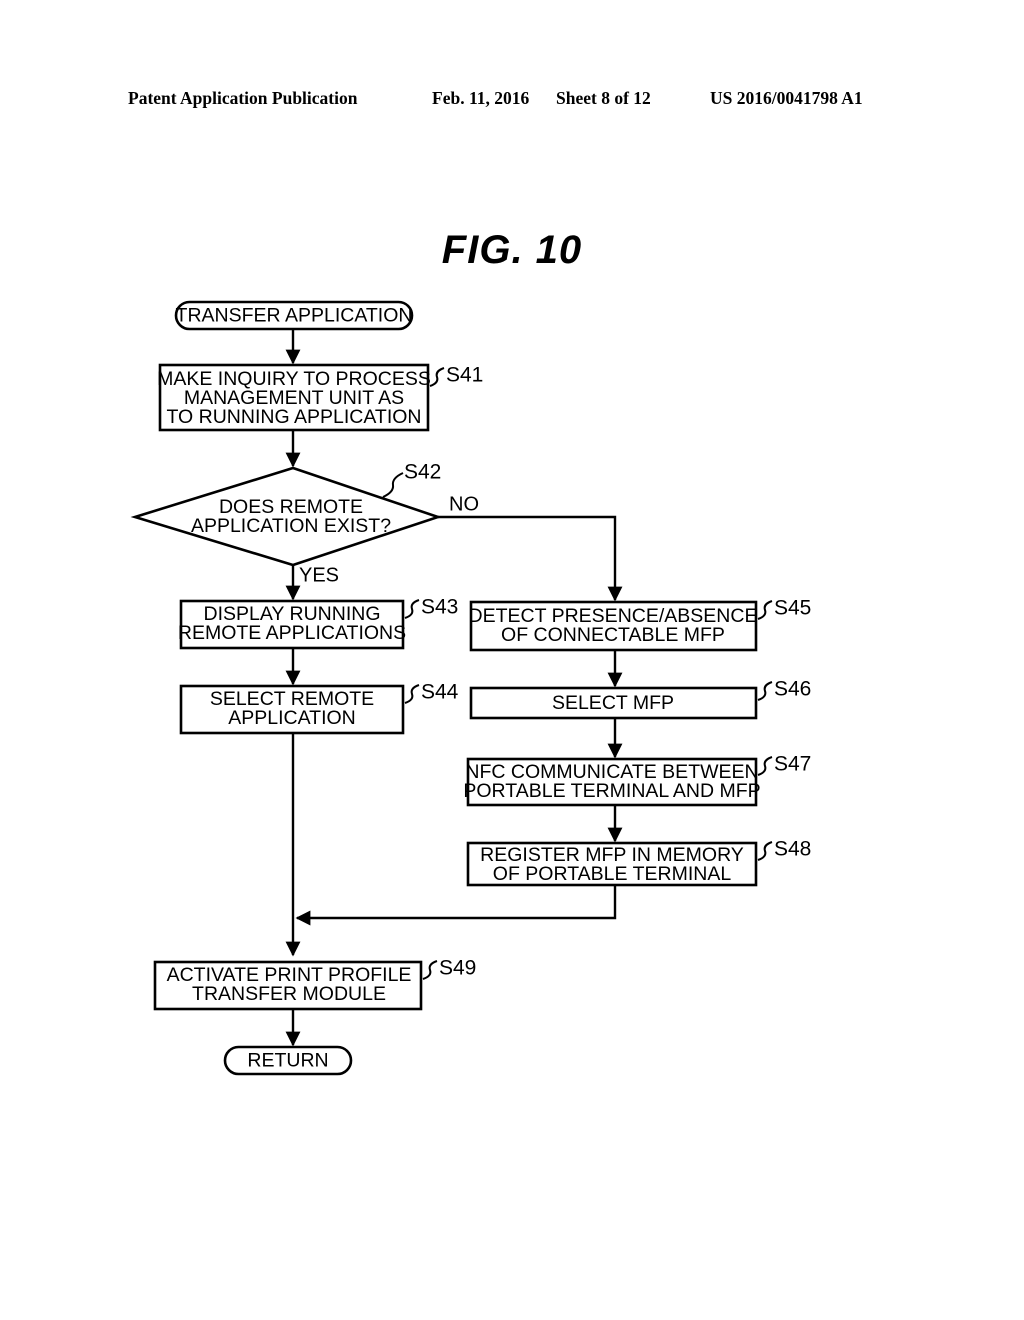  I want to click on leader-s45, so click(765, 610).